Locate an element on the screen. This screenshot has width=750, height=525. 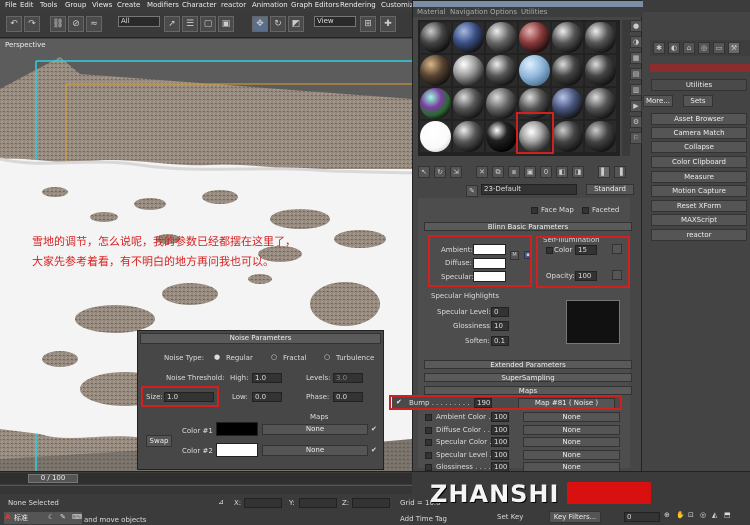
size-field: 1.0 is located at coordinates (189, 397).